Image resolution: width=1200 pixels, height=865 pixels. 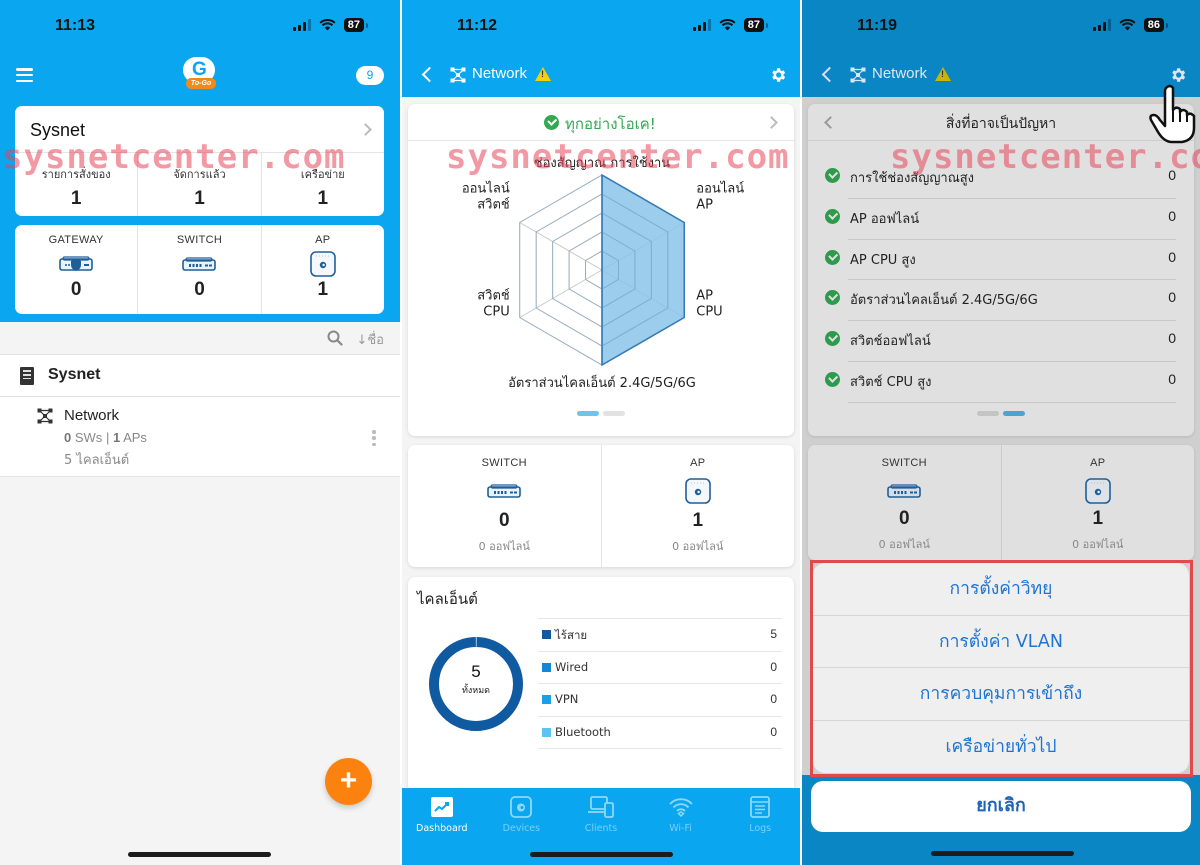 I want to click on legend-row: ไร้สาย 5, so click(x=660, y=635).